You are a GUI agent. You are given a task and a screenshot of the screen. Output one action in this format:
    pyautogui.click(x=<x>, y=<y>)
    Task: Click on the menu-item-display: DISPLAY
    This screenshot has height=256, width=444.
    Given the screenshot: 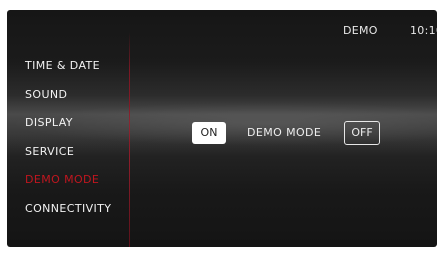 What is the action you would take?
    pyautogui.click(x=68, y=129)
    